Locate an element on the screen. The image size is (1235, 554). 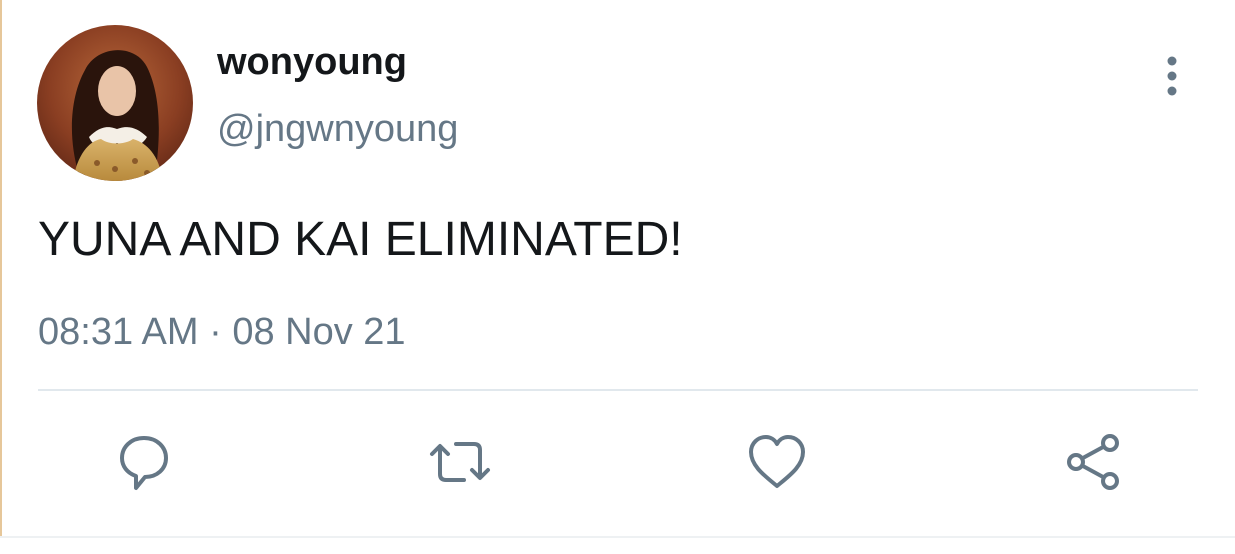
reply-button is located at coordinates (144, 462).